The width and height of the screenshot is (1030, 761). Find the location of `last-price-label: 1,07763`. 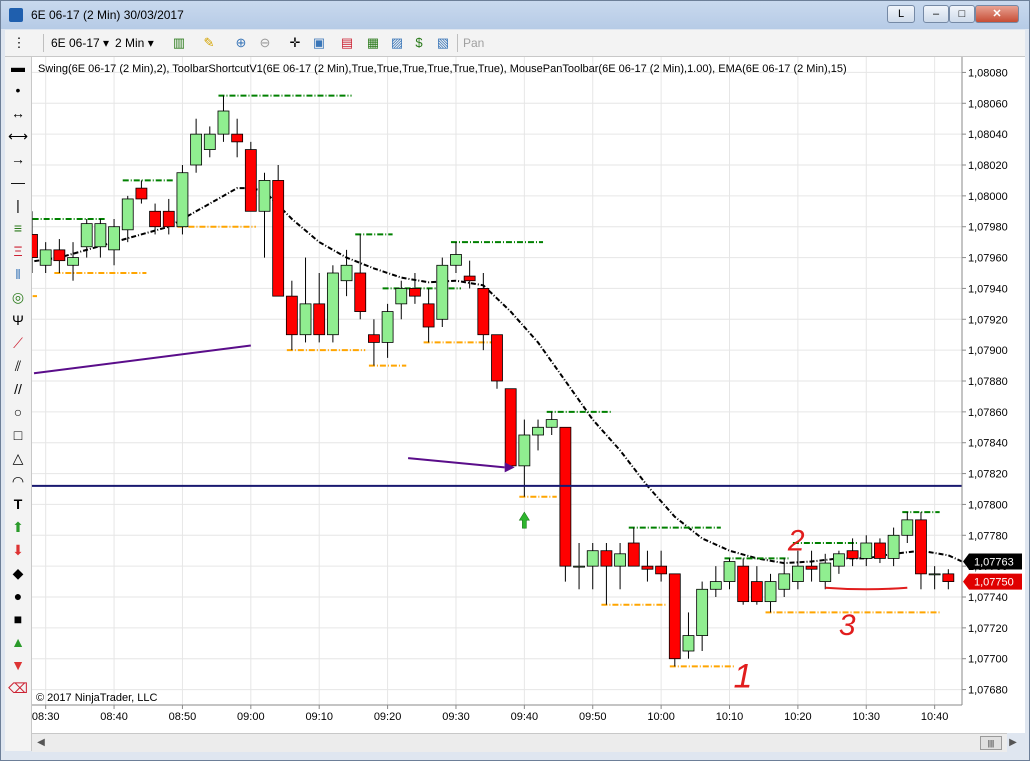

last-price-label: 1,07763 is located at coordinates (994, 563).